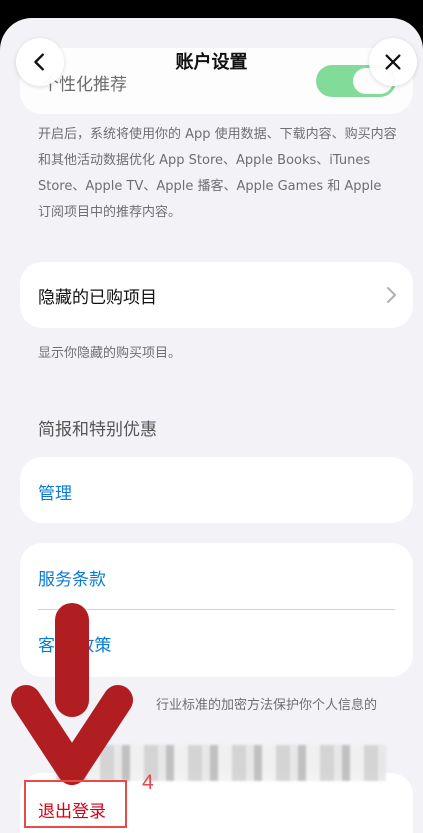  I want to click on step-number: 4, so click(148, 782).